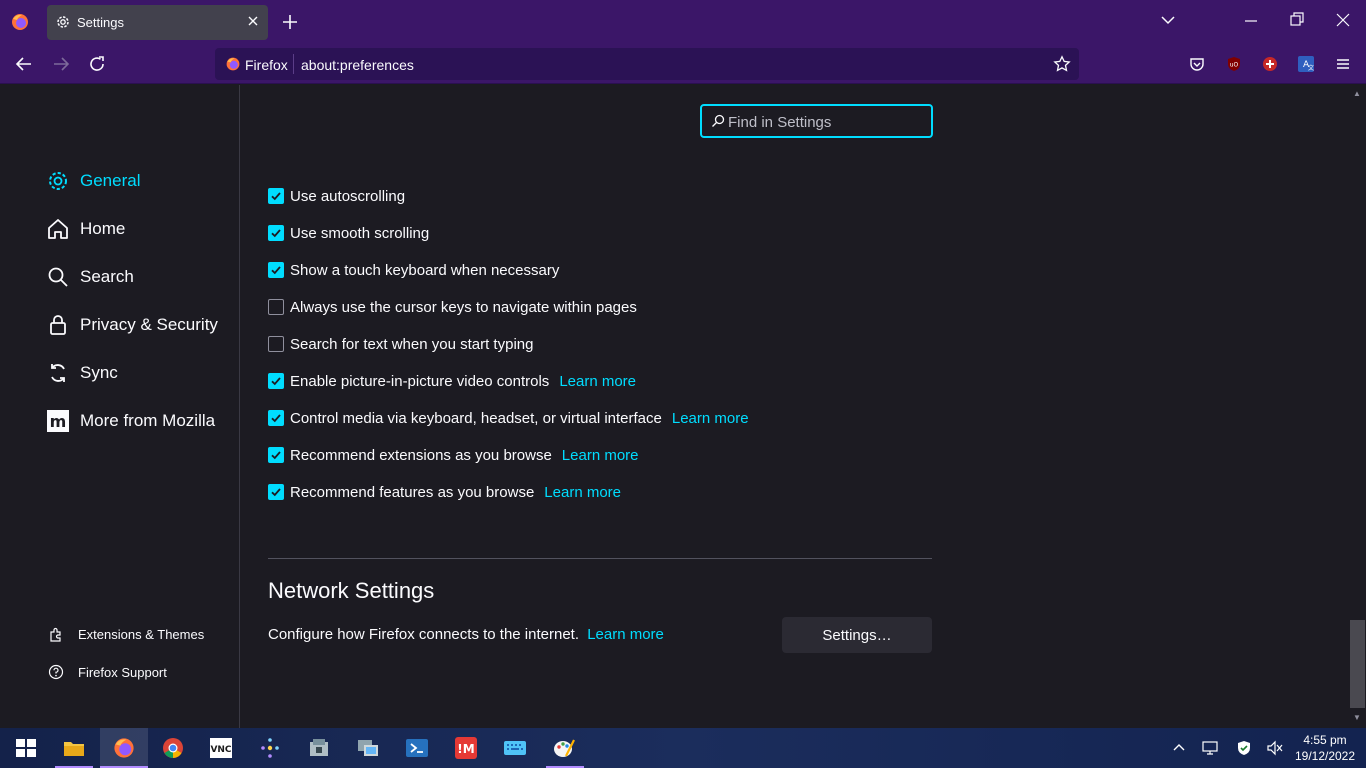 This screenshot has height=768, width=1366. What do you see at coordinates (1325, 740) in the screenshot?
I see `clock-time: 4:55 pm` at bounding box center [1325, 740].